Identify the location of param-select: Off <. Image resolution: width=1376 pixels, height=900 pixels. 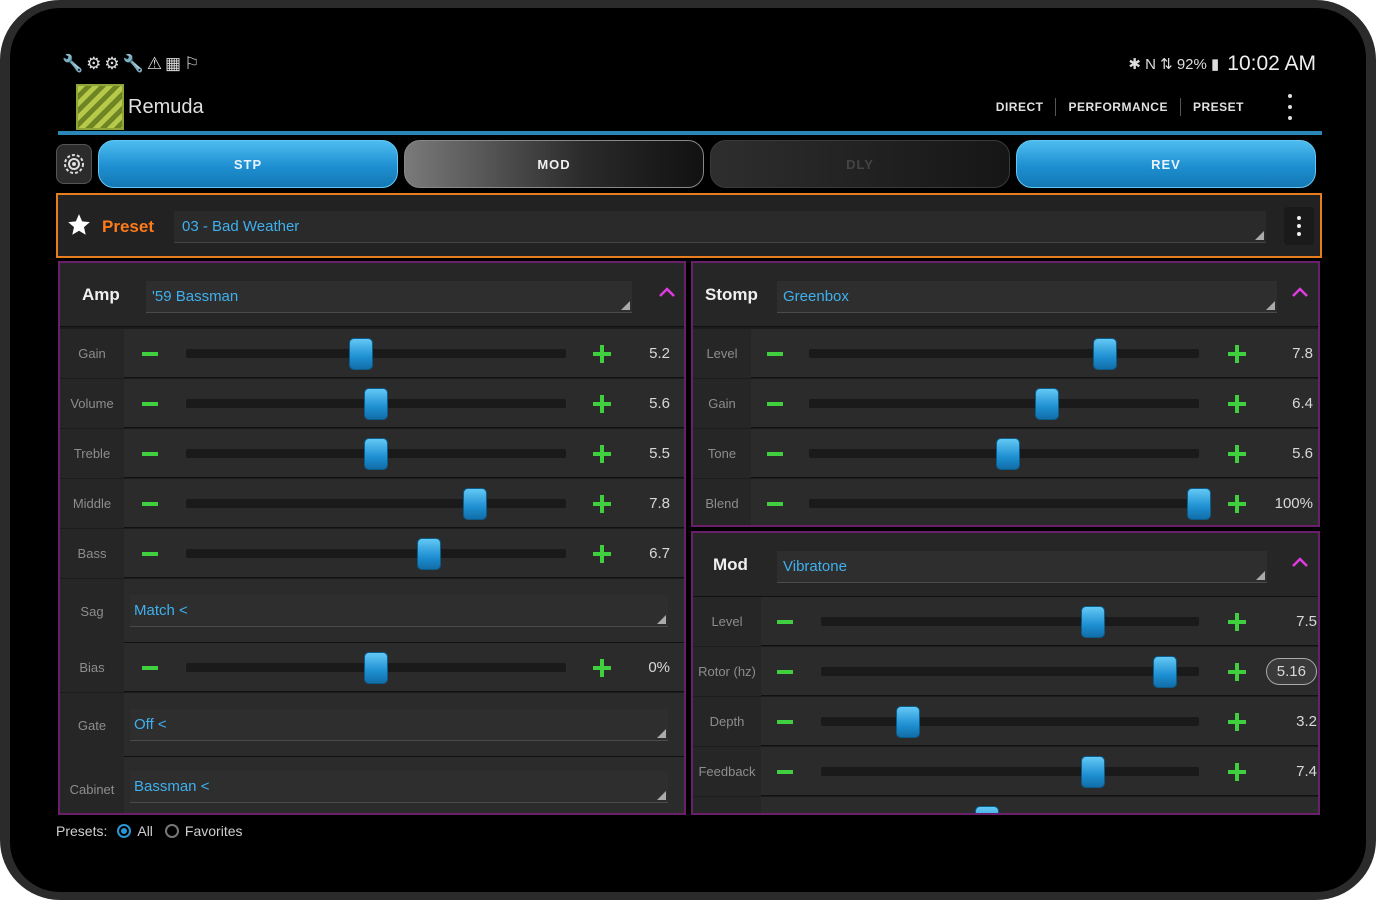
(399, 725).